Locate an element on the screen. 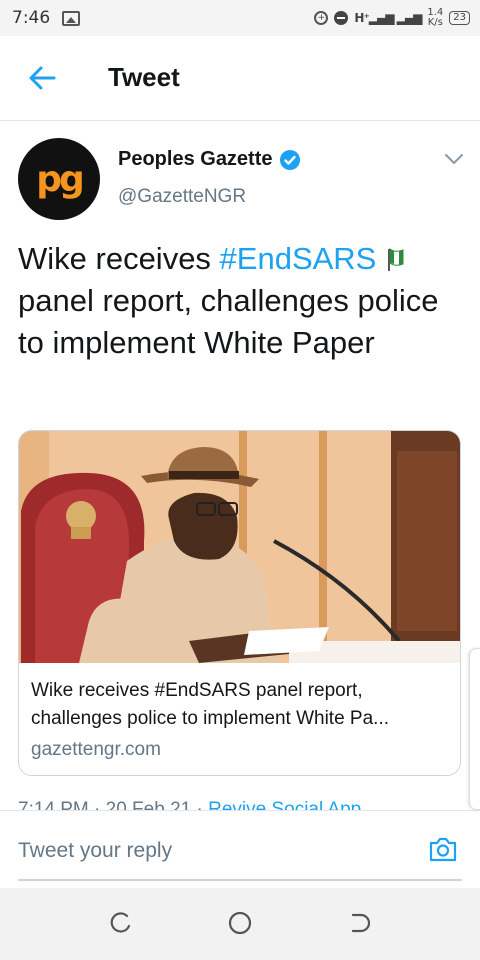 The width and height of the screenshot is (480, 960). reply-bar: Tweet your reply is located at coordinates (240, 849).